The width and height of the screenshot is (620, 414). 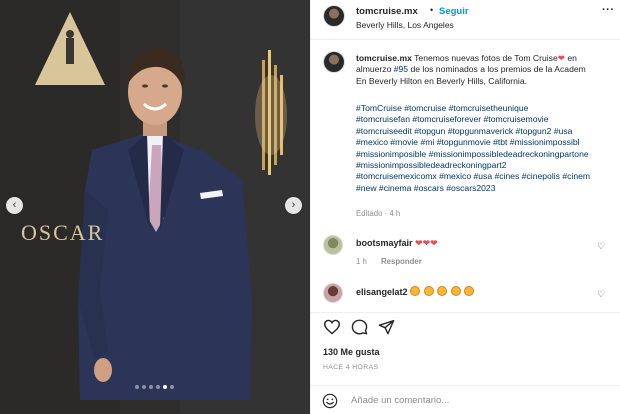 What do you see at coordinates (332, 327) in the screenshot?
I see `heart-icon` at bounding box center [332, 327].